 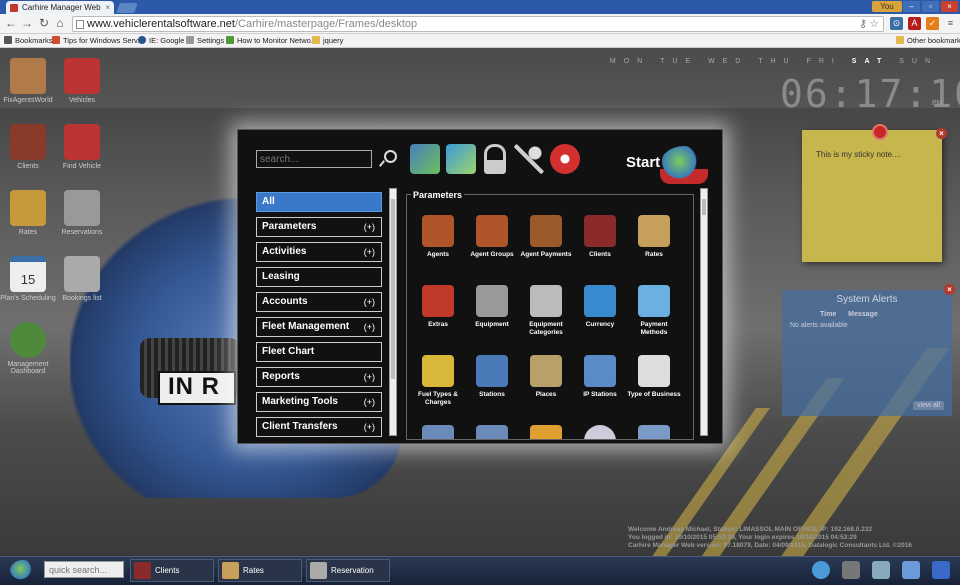 What do you see at coordinates (851, 570) in the screenshot?
I see `printer-icon` at bounding box center [851, 570].